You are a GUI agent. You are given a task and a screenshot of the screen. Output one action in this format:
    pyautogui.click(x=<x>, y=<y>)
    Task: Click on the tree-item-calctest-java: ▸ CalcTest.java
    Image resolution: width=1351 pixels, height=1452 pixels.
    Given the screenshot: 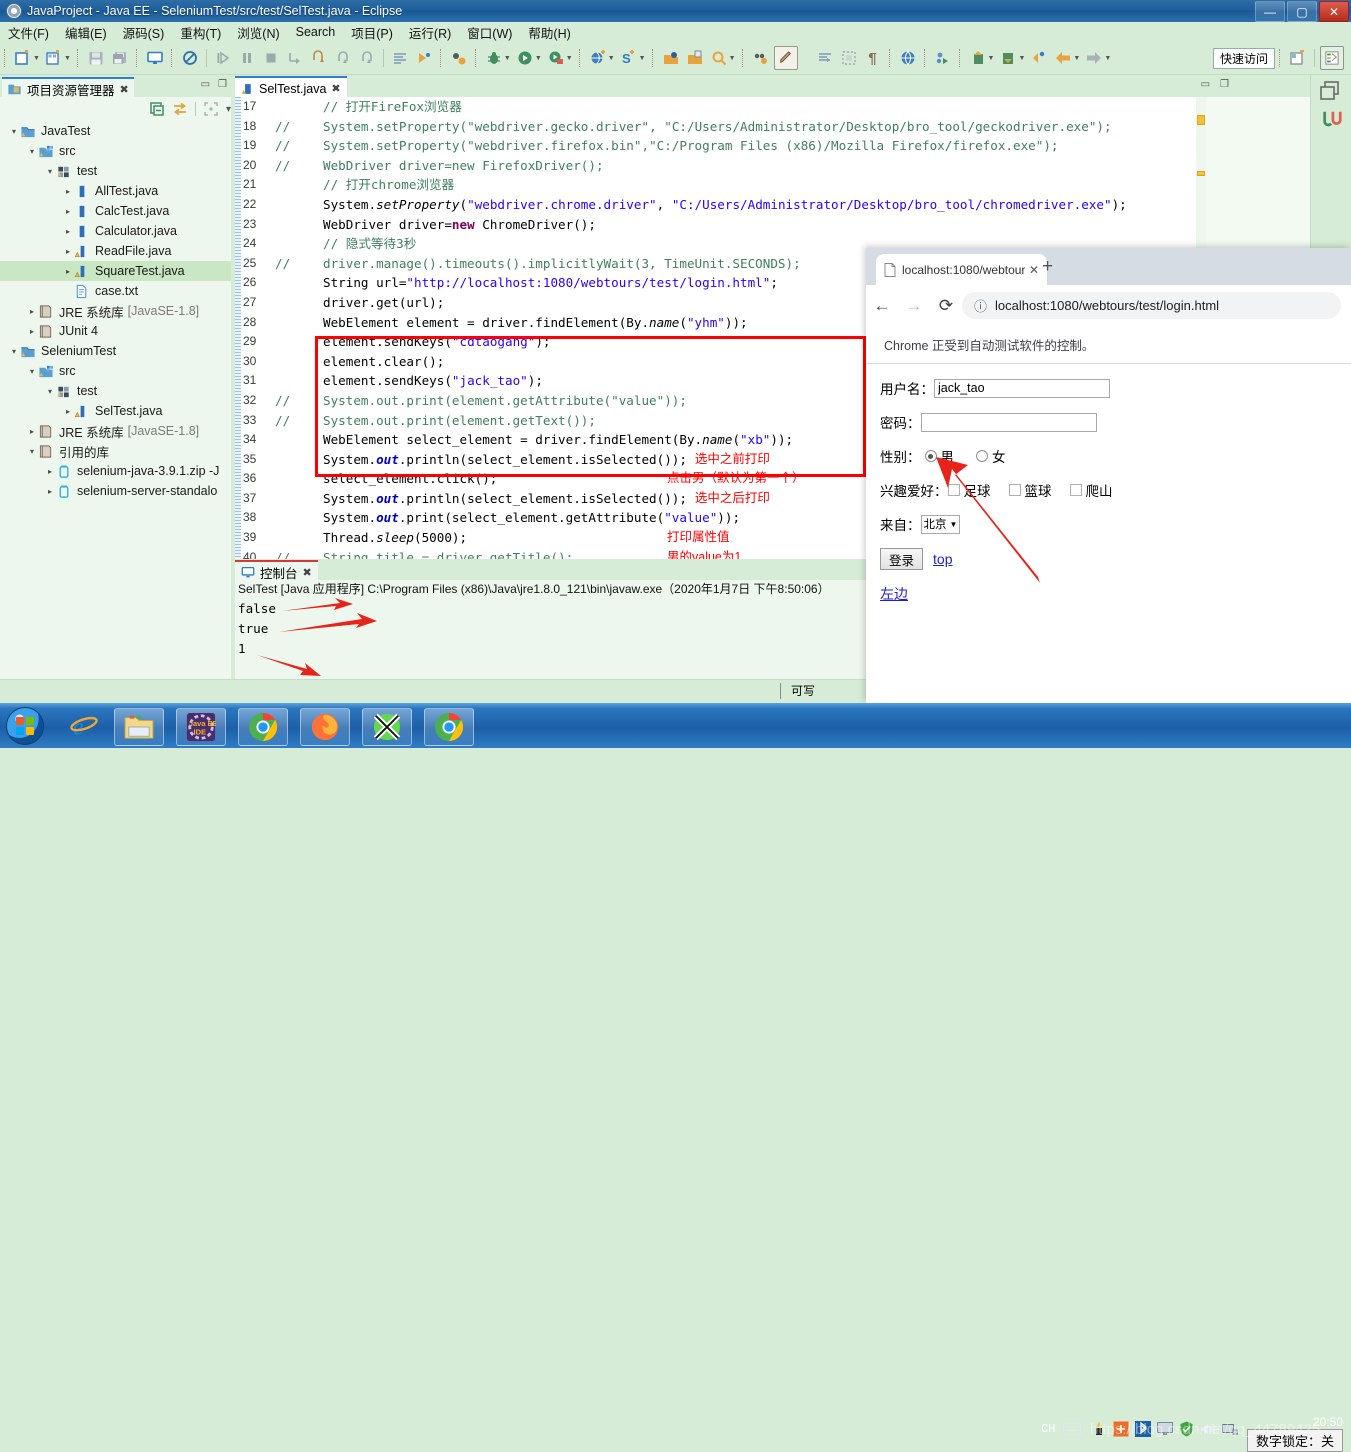 What is the action you would take?
    pyautogui.click(x=115, y=211)
    